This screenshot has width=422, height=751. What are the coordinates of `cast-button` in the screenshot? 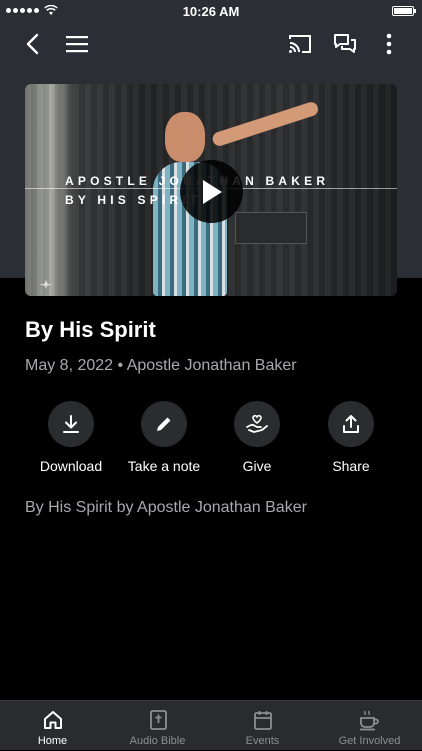 It's located at (300, 44).